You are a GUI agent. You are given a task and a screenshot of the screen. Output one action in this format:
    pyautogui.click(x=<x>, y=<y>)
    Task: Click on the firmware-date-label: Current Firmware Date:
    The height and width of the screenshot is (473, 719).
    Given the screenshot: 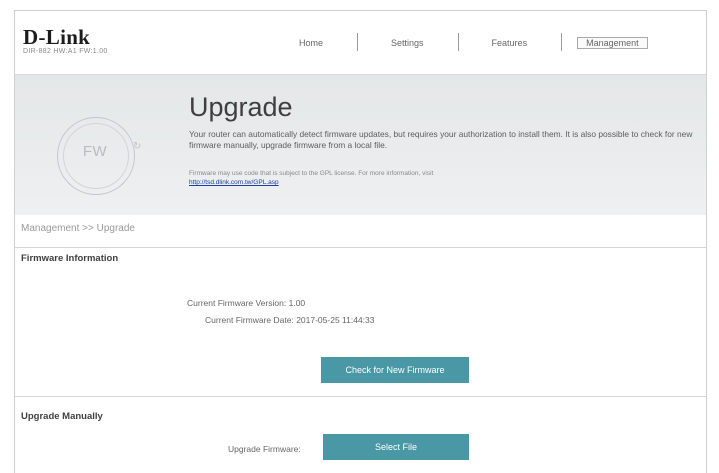 What is the action you would take?
    pyautogui.click(x=249, y=320)
    